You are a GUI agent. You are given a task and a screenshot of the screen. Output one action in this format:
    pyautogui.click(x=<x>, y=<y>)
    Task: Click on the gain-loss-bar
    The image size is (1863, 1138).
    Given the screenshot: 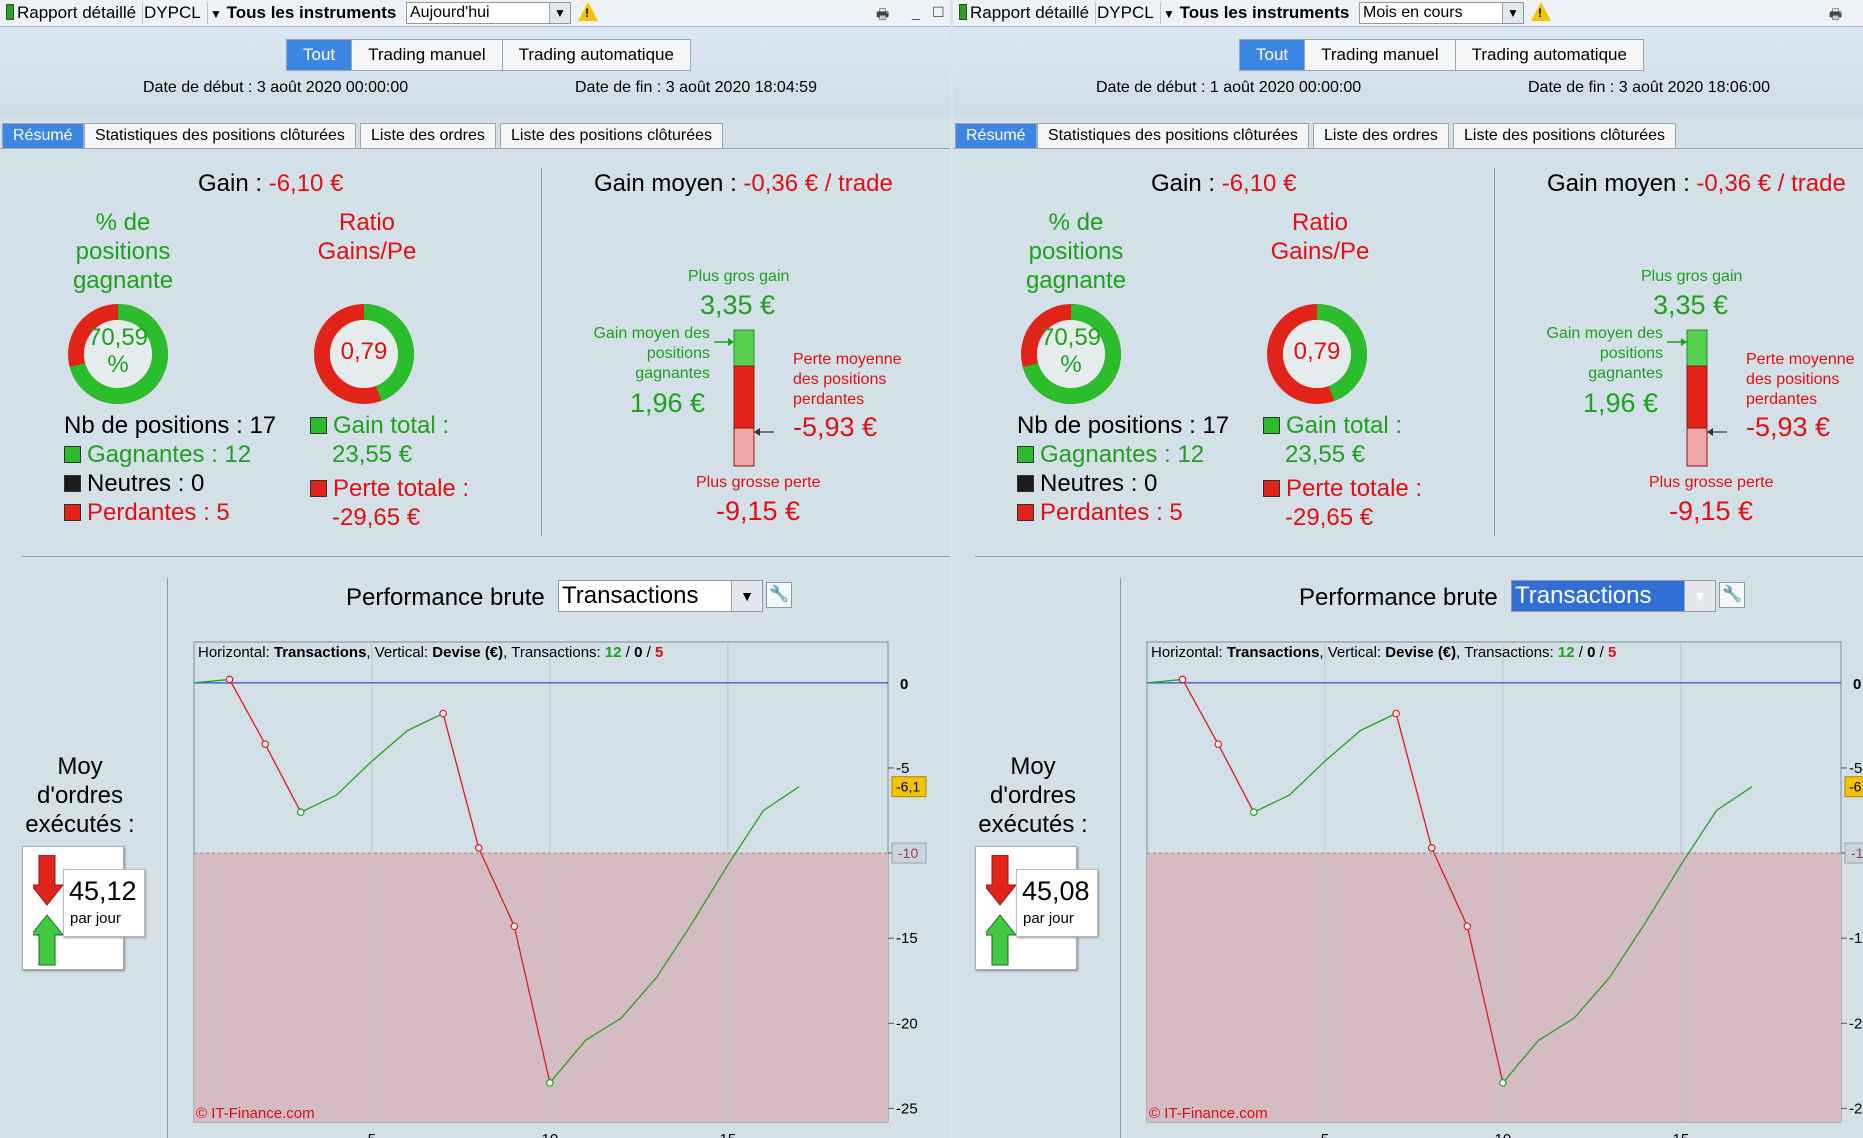 What is the action you would take?
    pyautogui.click(x=1697, y=398)
    